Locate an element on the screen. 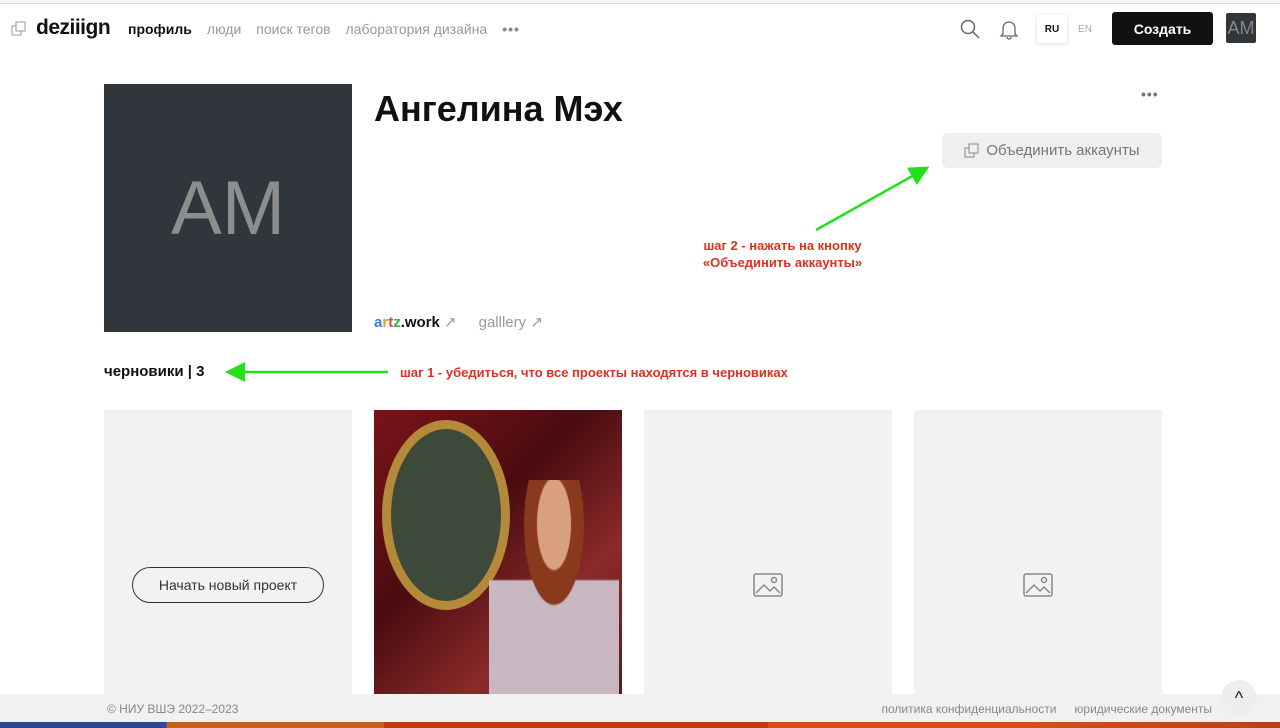 This screenshot has width=1280, height=728. gallery-label: galllery is located at coordinates (502, 322).